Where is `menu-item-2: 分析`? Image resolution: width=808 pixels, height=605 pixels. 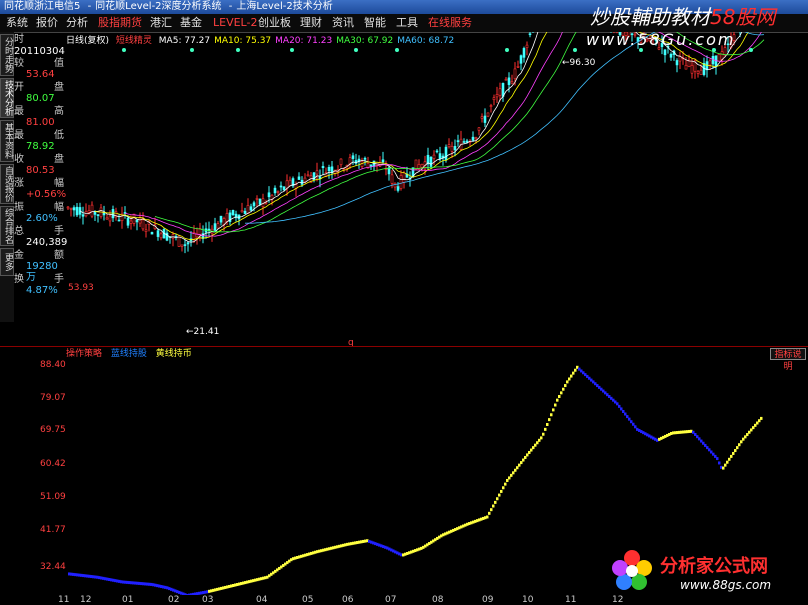 menu-item-2: 分析 is located at coordinates (77, 23).